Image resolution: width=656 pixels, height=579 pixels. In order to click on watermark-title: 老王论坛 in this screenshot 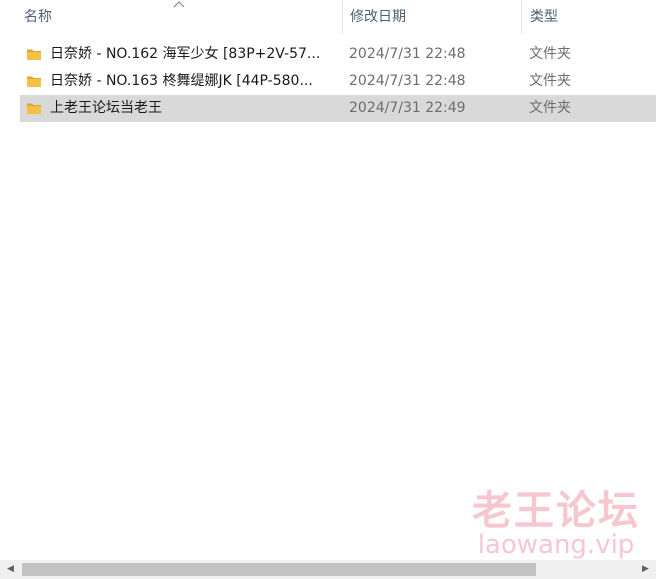, I will do `click(556, 511)`.